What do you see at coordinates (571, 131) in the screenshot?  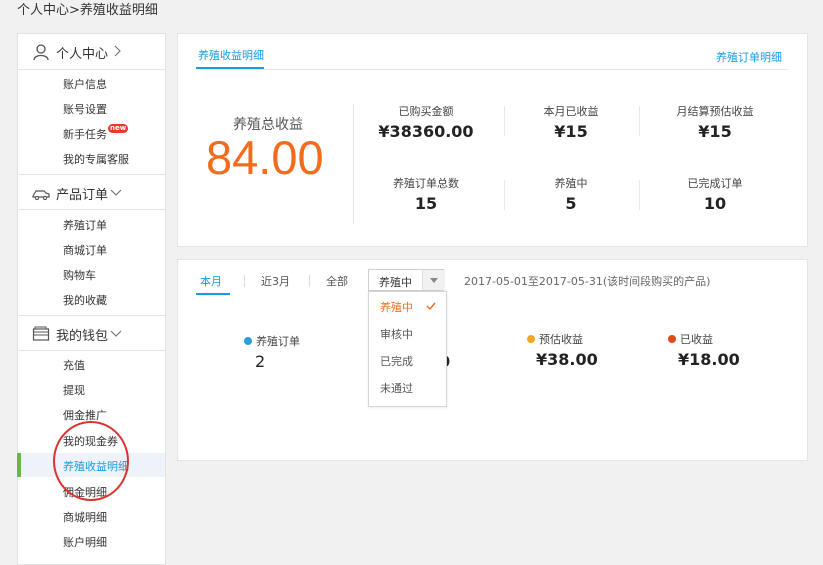 I see `month-earned-value: ¥15` at bounding box center [571, 131].